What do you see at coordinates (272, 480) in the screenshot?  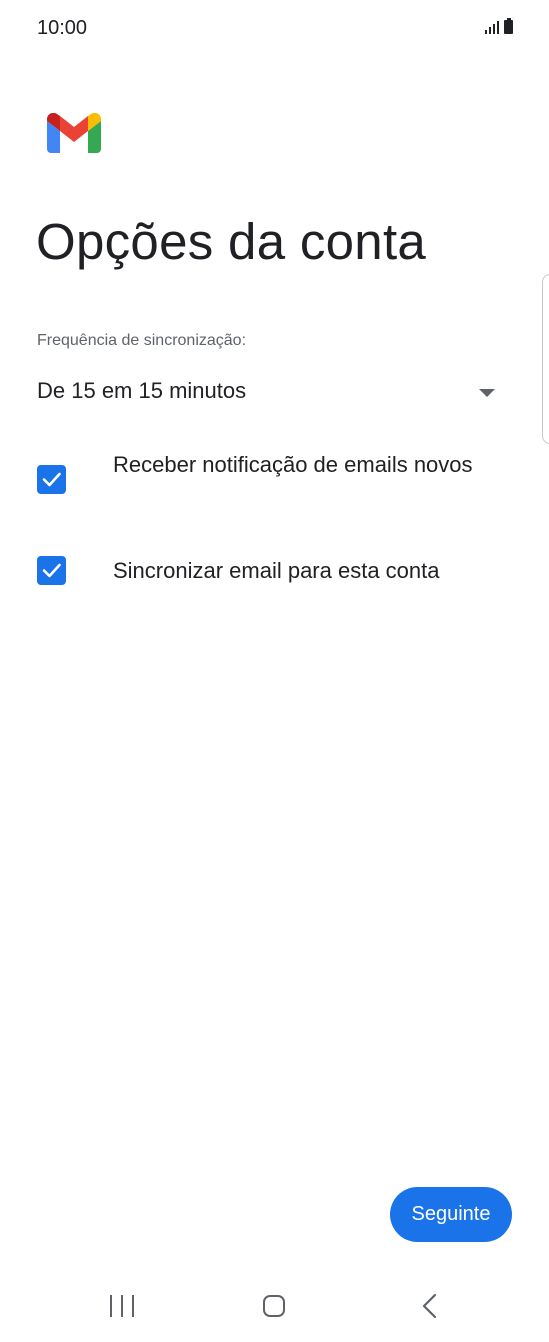 I see `notify-new-emails-option: Receber notificação de emails novos` at bounding box center [272, 480].